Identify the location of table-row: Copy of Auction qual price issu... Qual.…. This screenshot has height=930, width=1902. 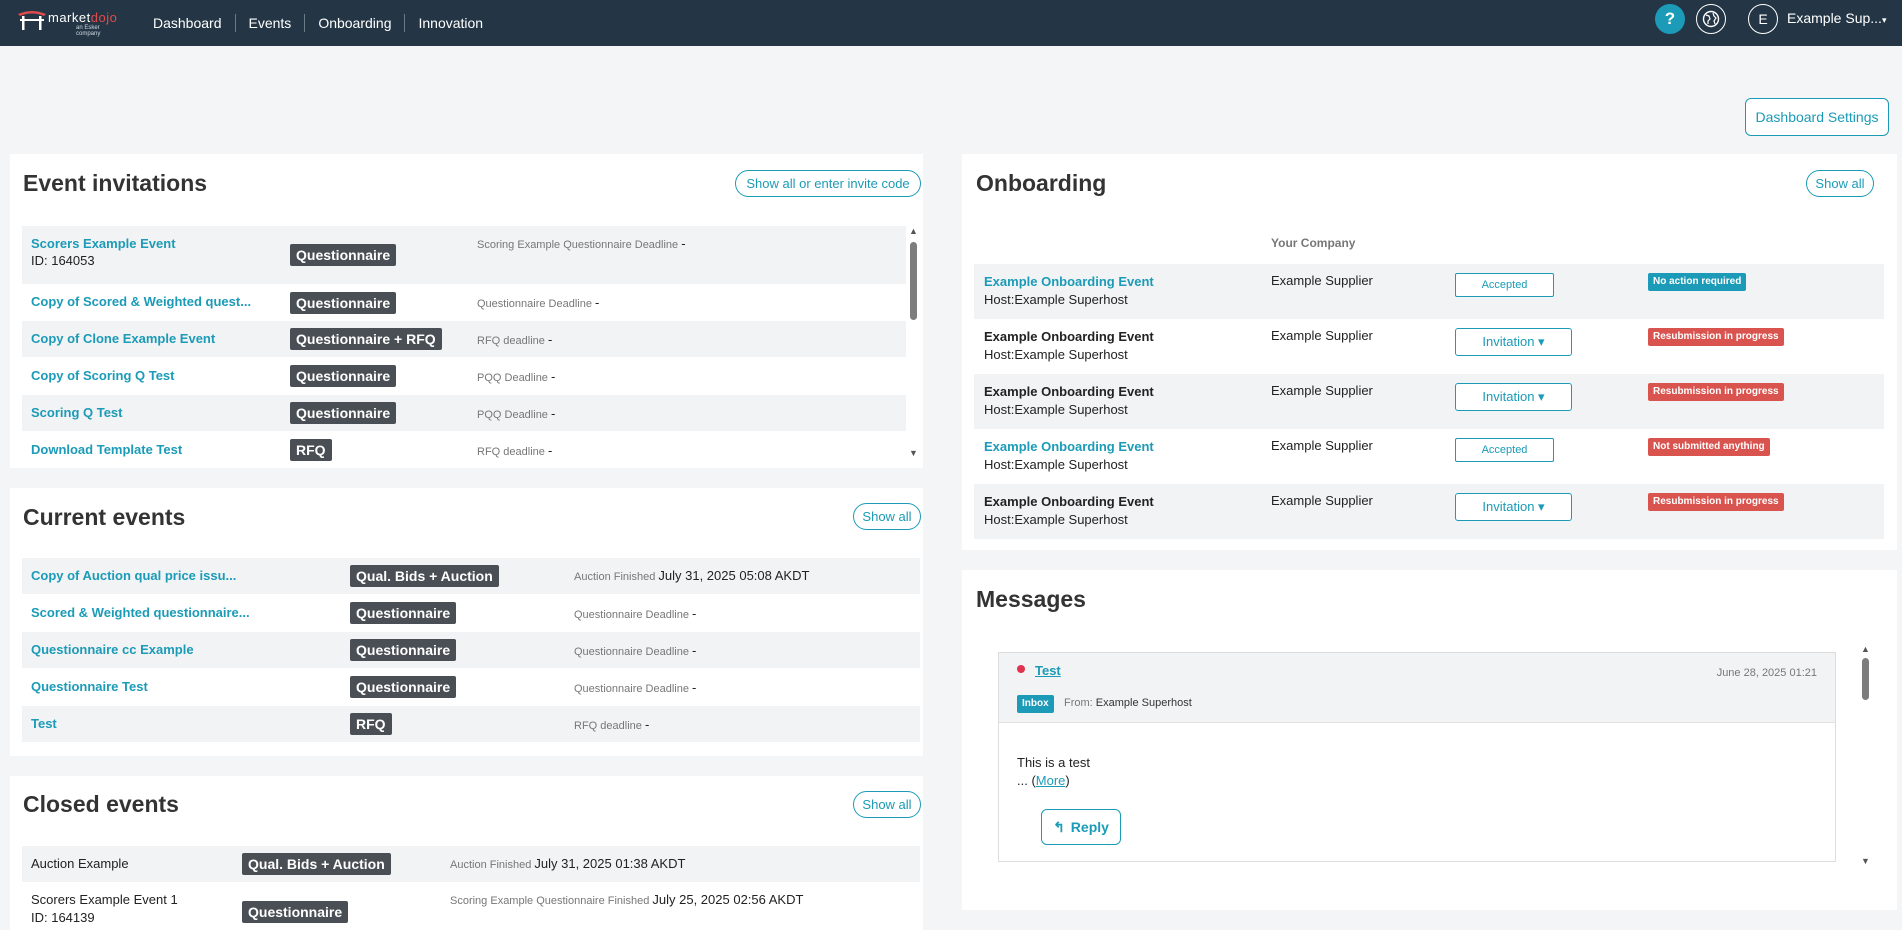
(471, 576).